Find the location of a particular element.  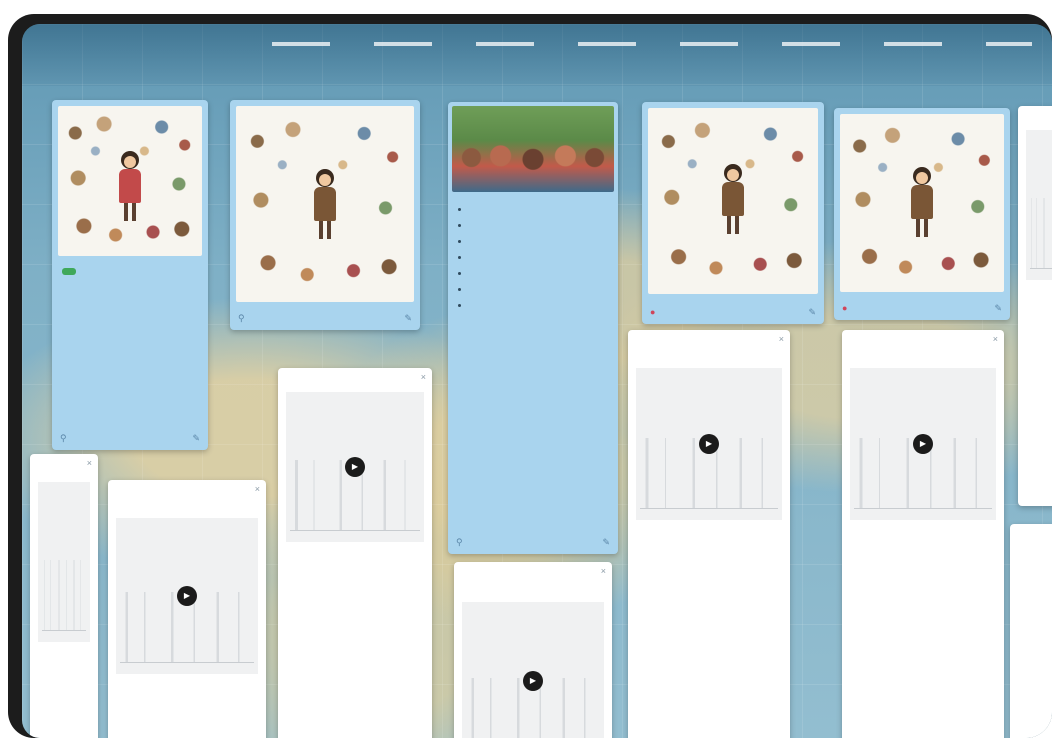

video-widget-2: × ▶ is located at coordinates (187, 609).